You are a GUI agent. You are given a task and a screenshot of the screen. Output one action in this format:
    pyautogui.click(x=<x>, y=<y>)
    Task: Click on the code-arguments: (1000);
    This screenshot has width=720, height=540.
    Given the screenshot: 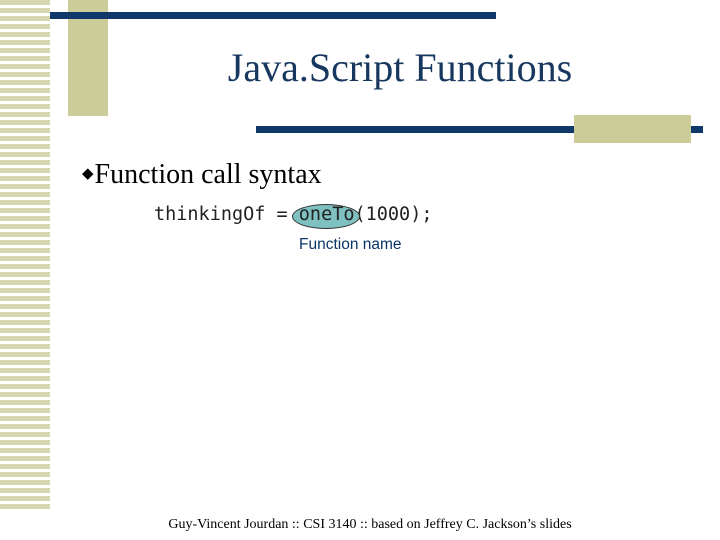 What is the action you would take?
    pyautogui.click(x=393, y=214)
    